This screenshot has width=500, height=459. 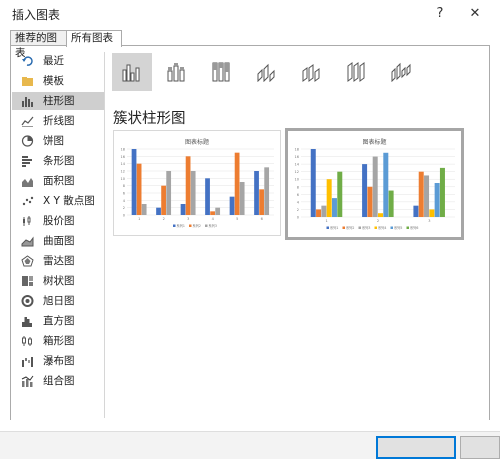 I want to click on sidebar-item-column-chart: 柱形图, so click(x=58, y=101).